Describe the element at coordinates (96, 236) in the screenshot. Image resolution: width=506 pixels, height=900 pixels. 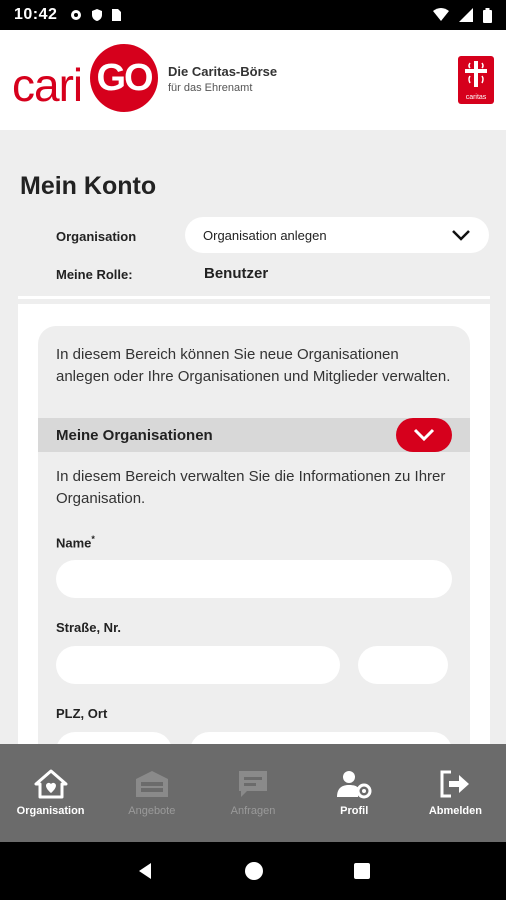
I see `organisation-label: Organisation` at that location.